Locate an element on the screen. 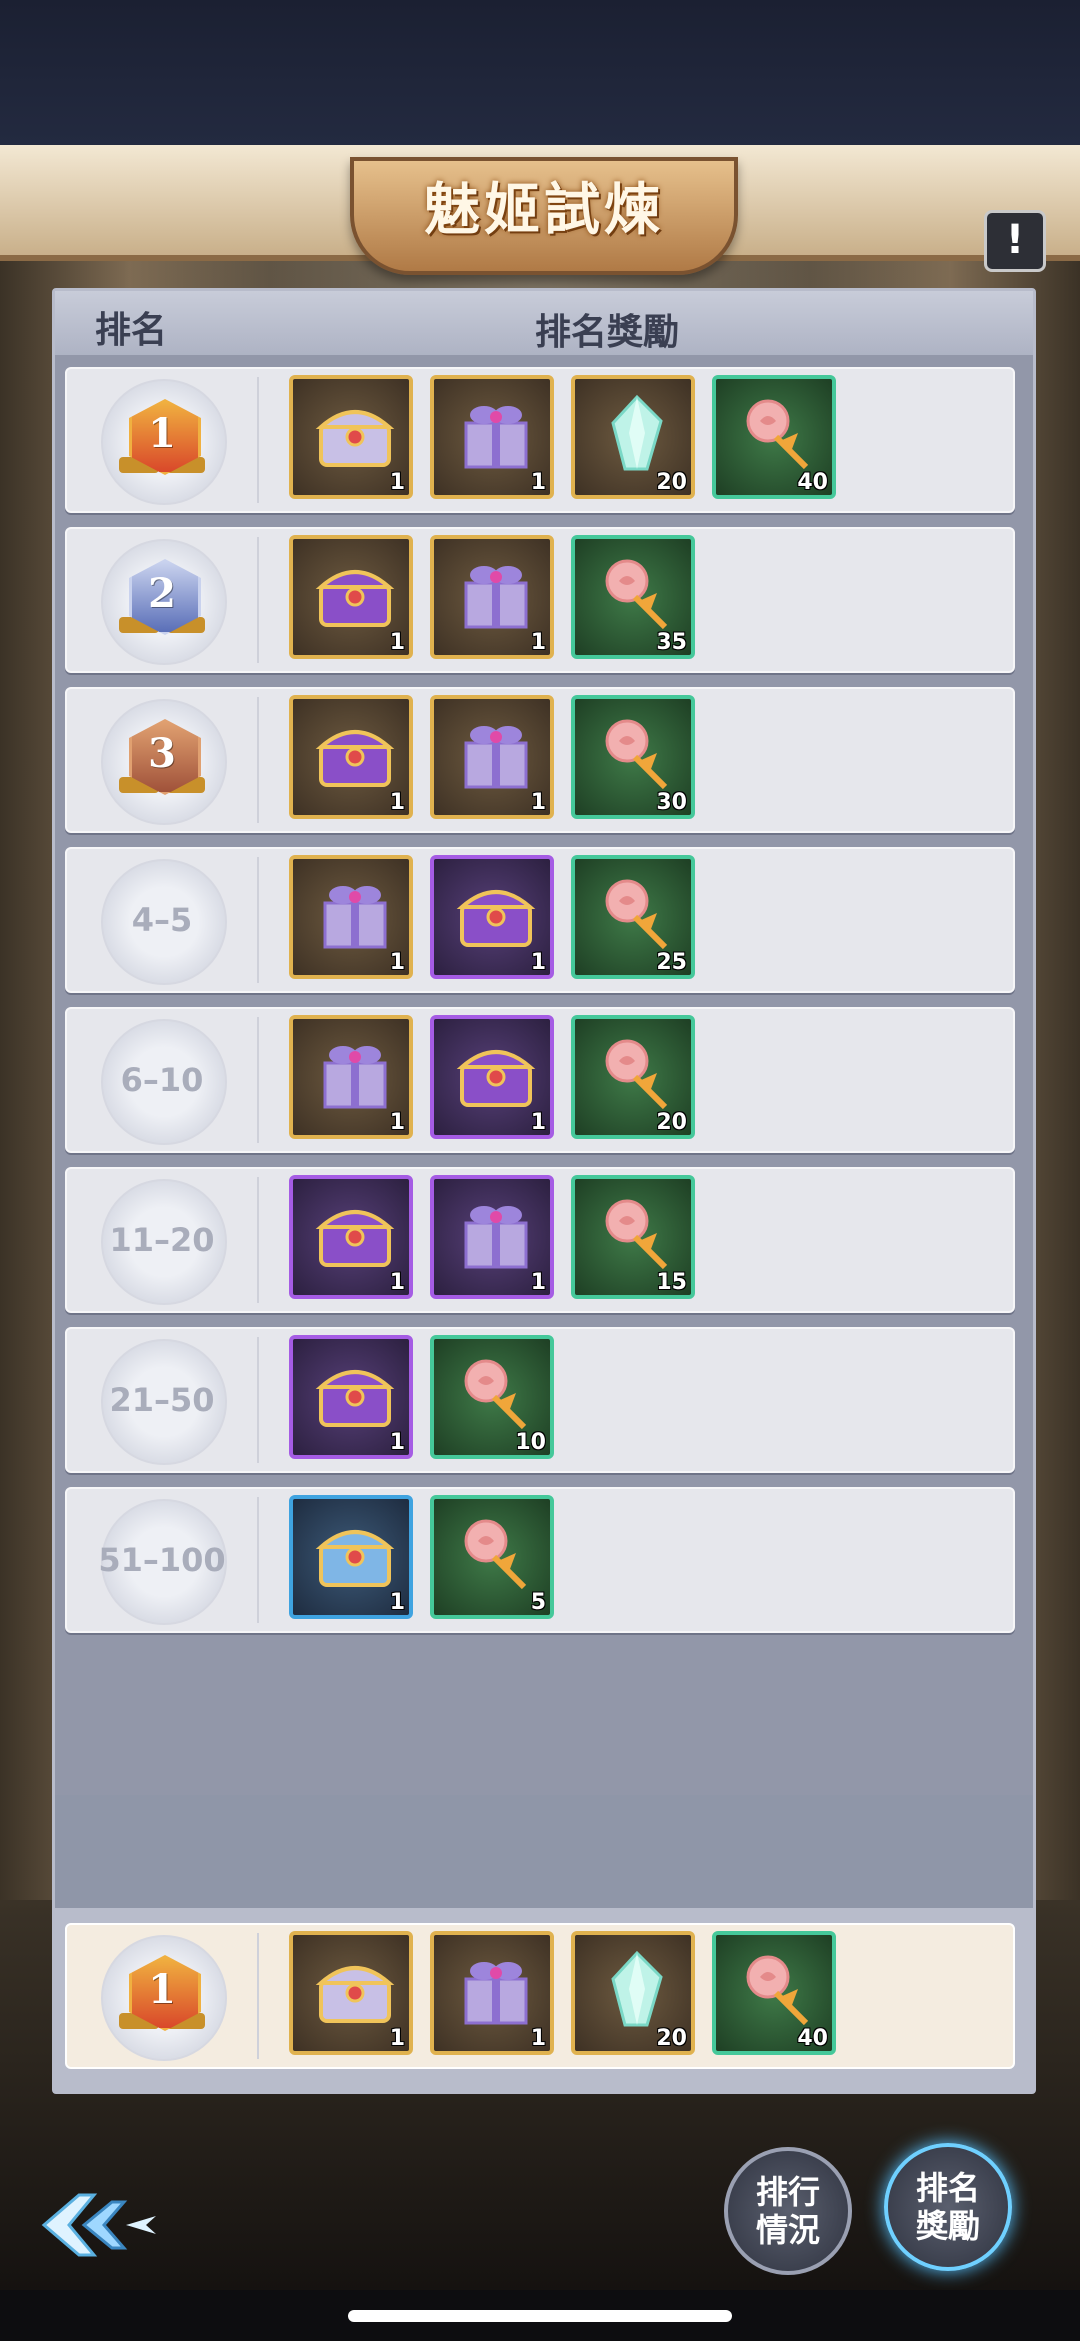 The height and width of the screenshot is (2341, 1080). reward-row: 6–10 1 1 20 is located at coordinates (540, 1080).